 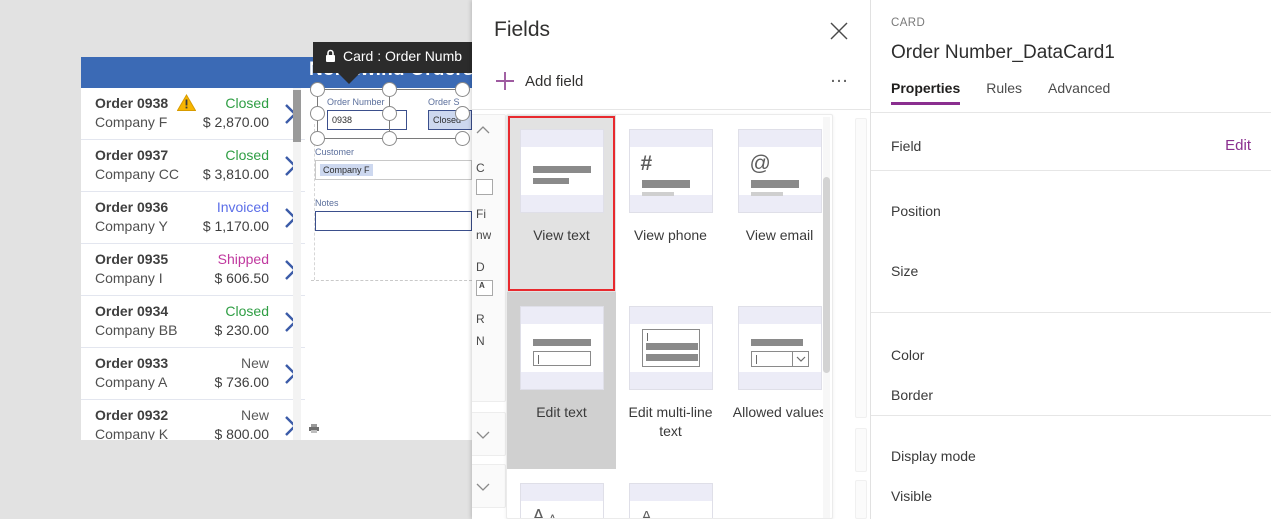 What do you see at coordinates (1071, 148) in the screenshot?
I see `row-field: Field` at bounding box center [1071, 148].